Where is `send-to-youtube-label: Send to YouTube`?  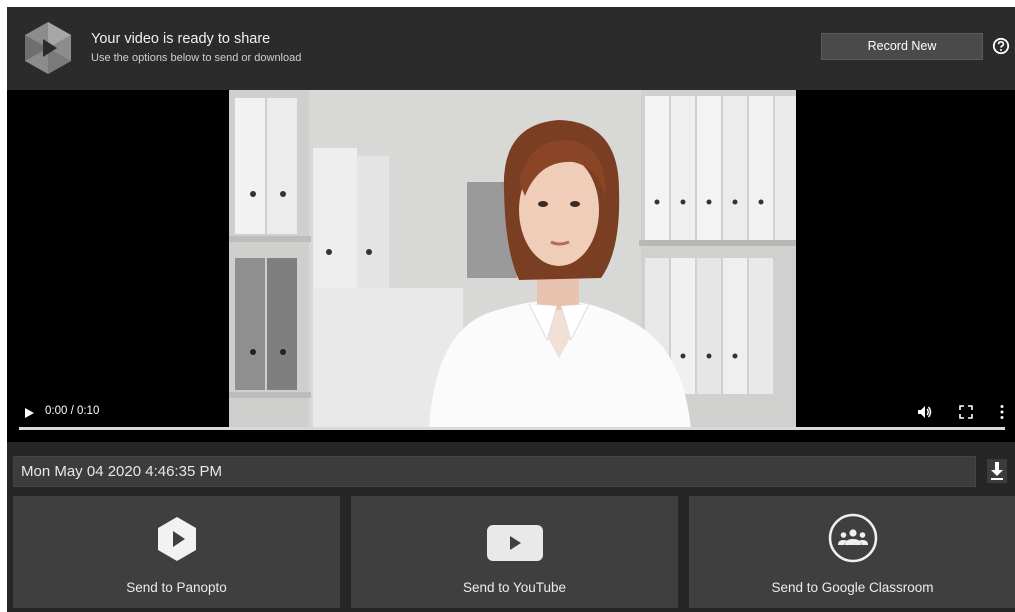 send-to-youtube-label: Send to YouTube is located at coordinates (514, 587).